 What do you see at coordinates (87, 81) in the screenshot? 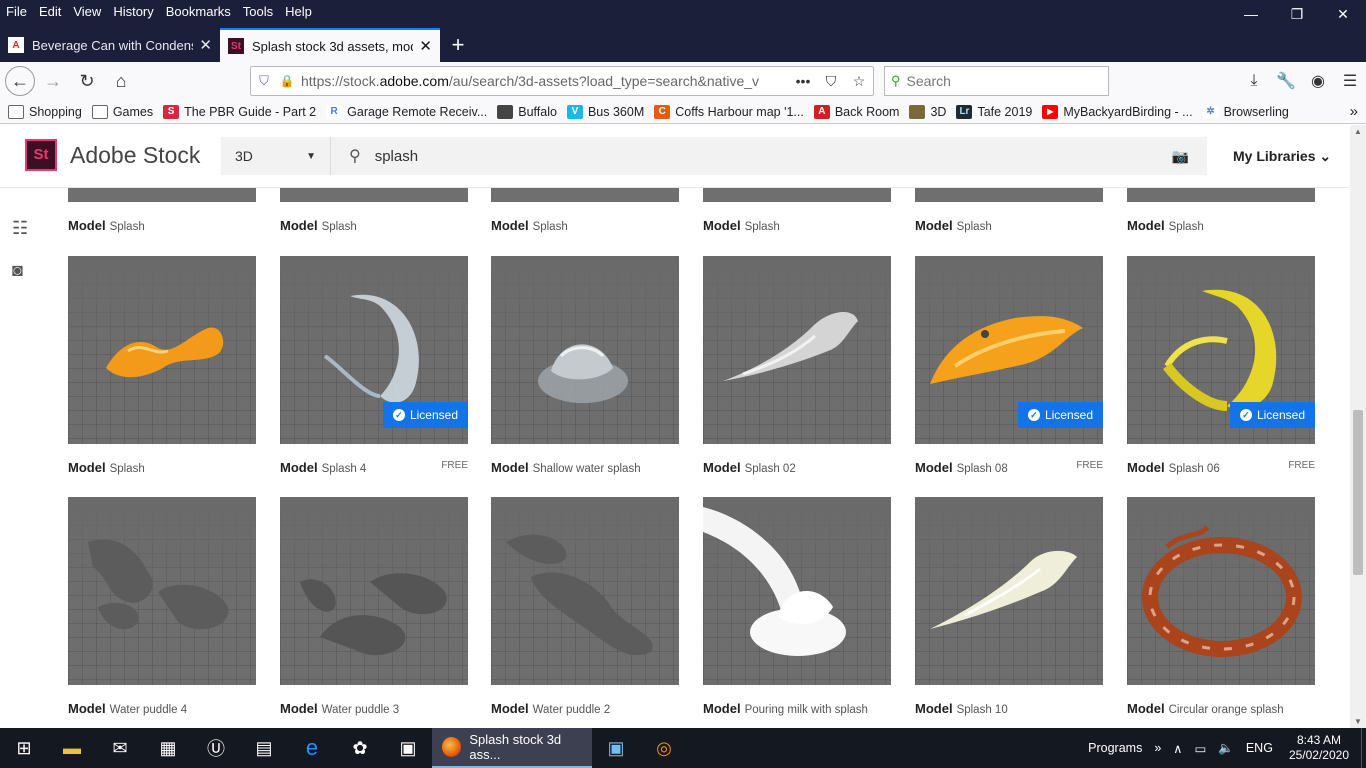
I see `reload-icon: ↻` at bounding box center [87, 81].